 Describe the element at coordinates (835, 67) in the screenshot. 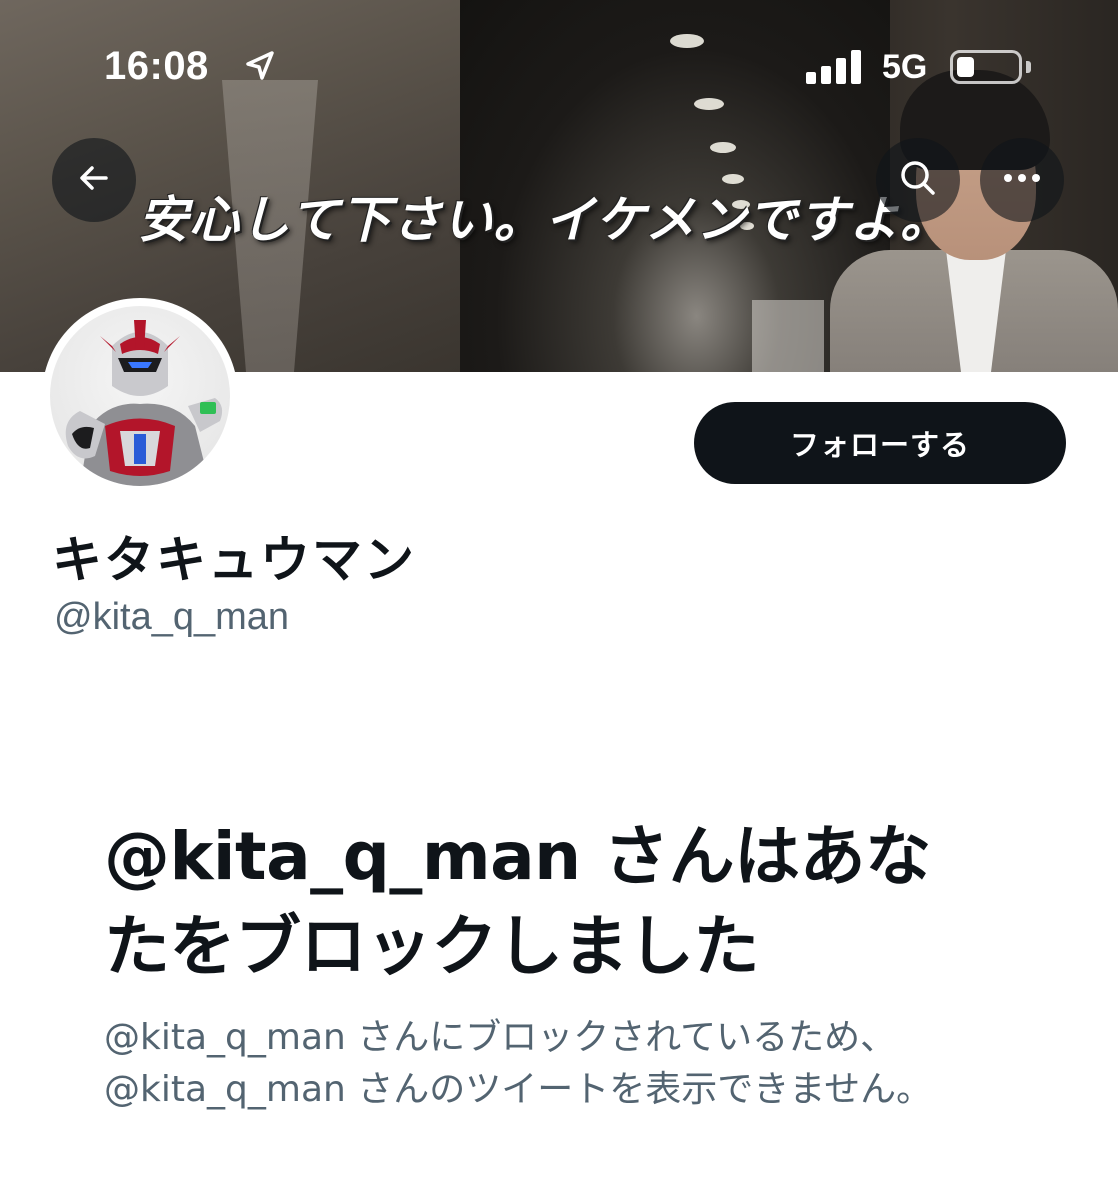

I see `signal-icon` at that location.